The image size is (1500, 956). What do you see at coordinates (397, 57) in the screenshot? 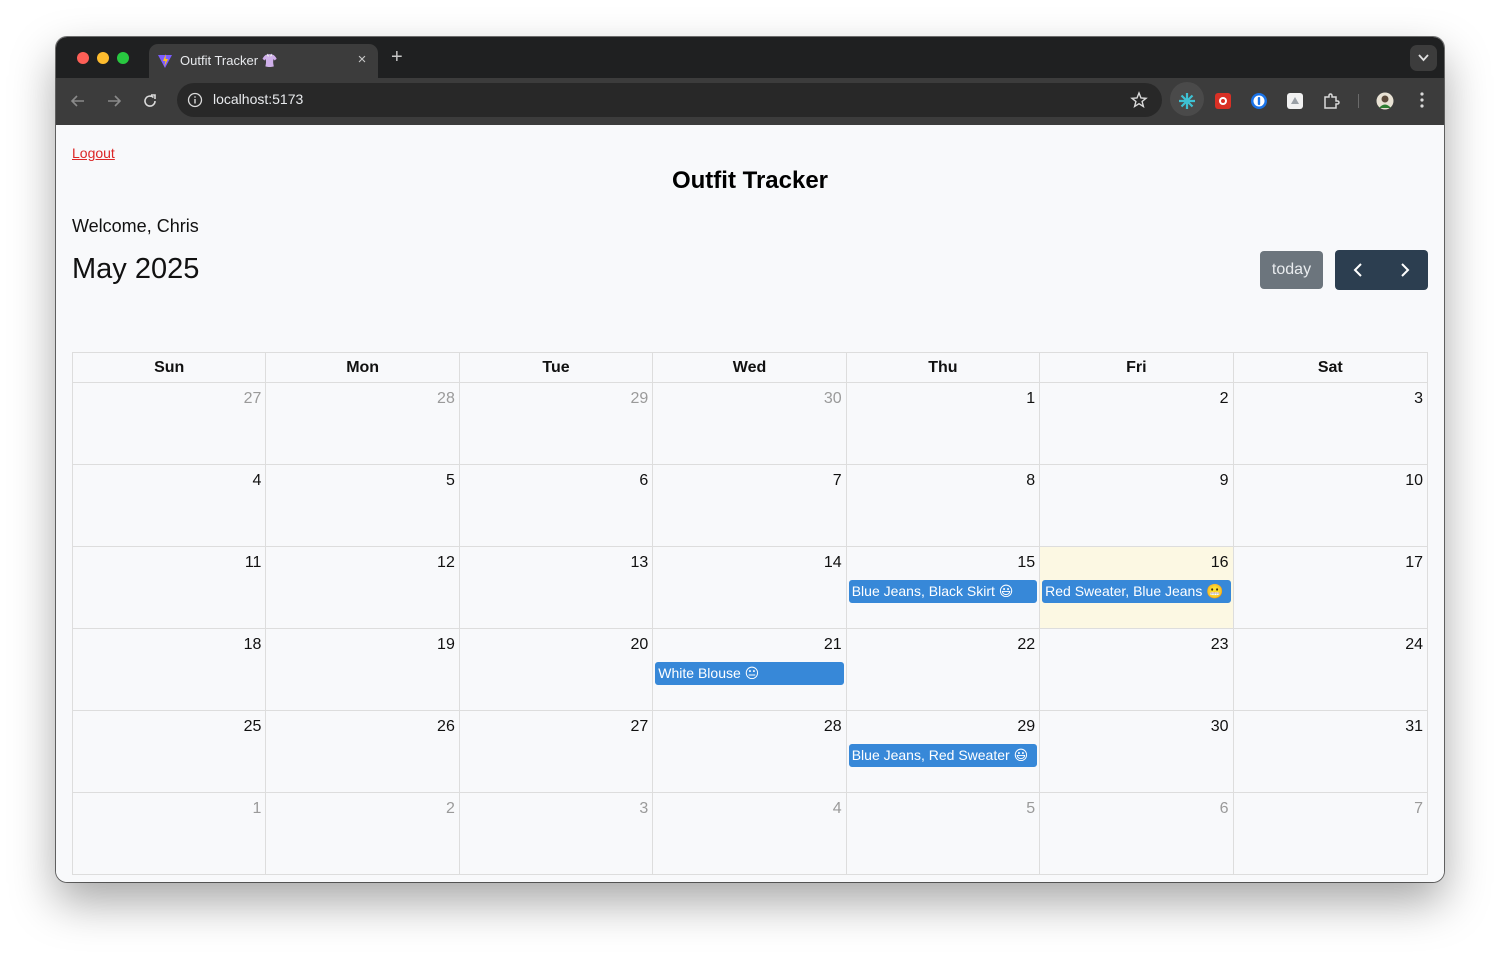
I see `new-tab-button: +` at bounding box center [397, 57].